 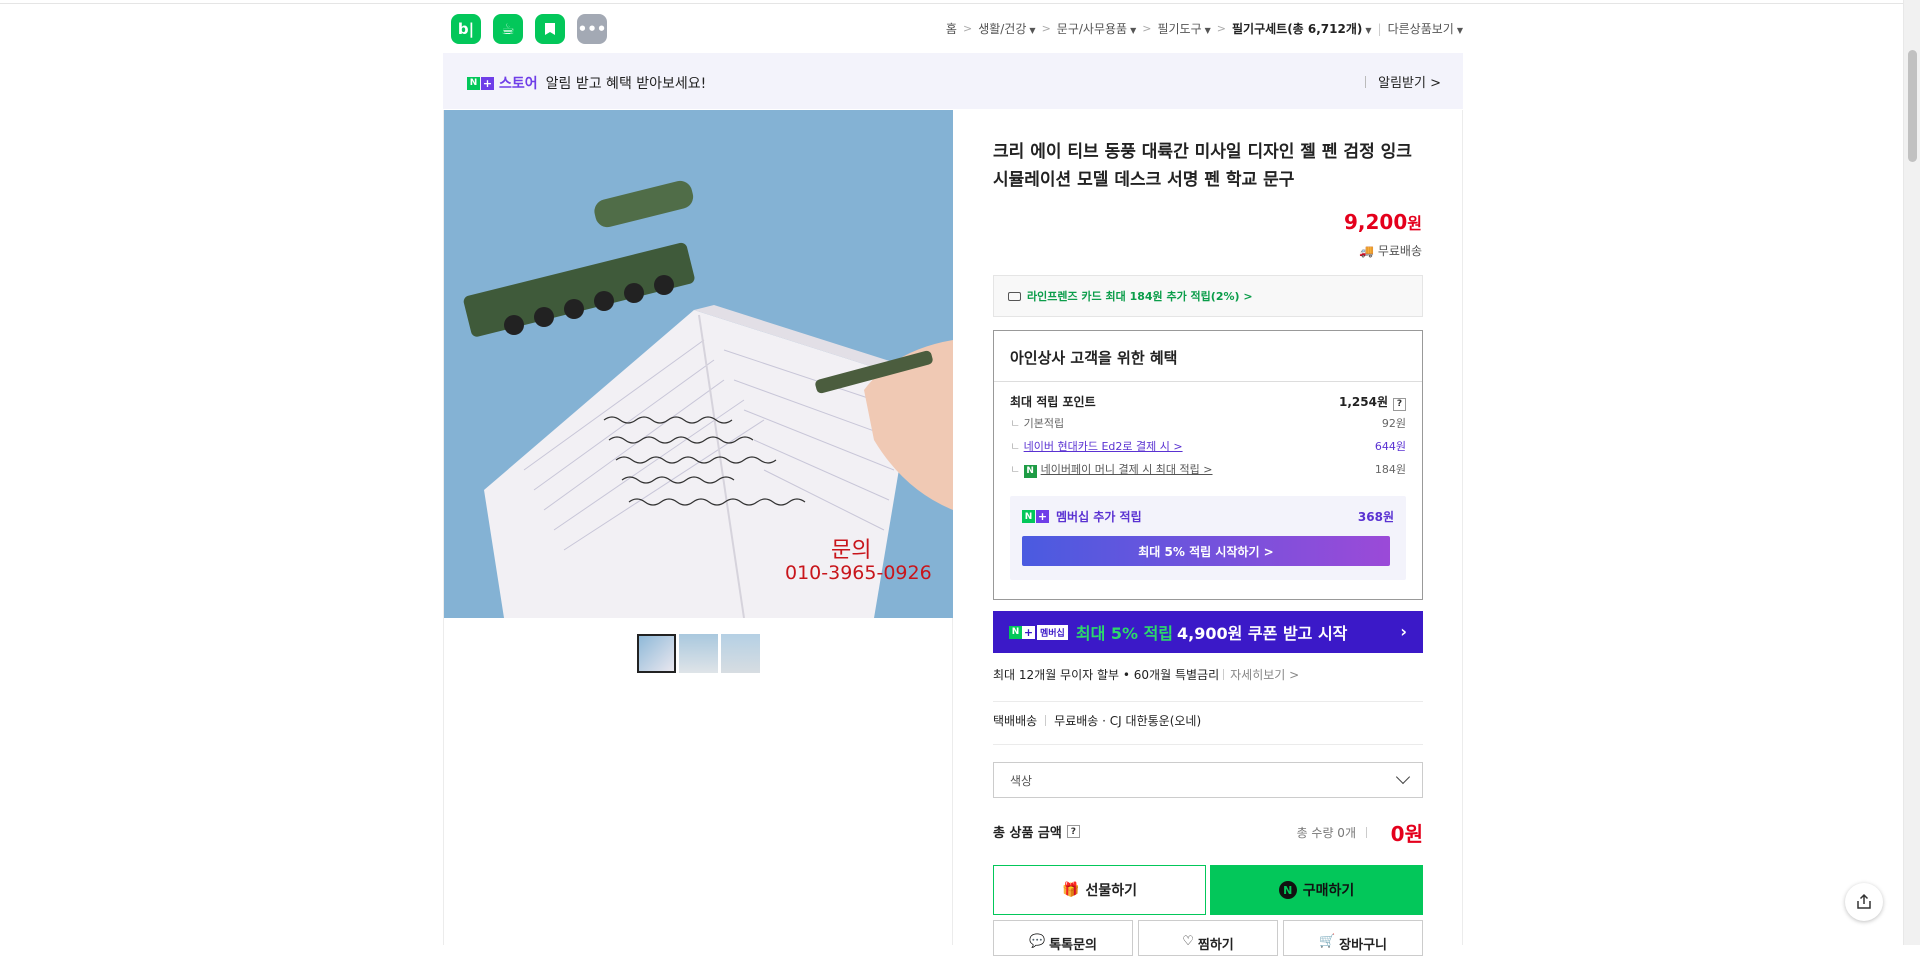 What do you see at coordinates (1403, 81) in the screenshot?
I see `subscribe-alert-button: 알림받기 >` at bounding box center [1403, 81].